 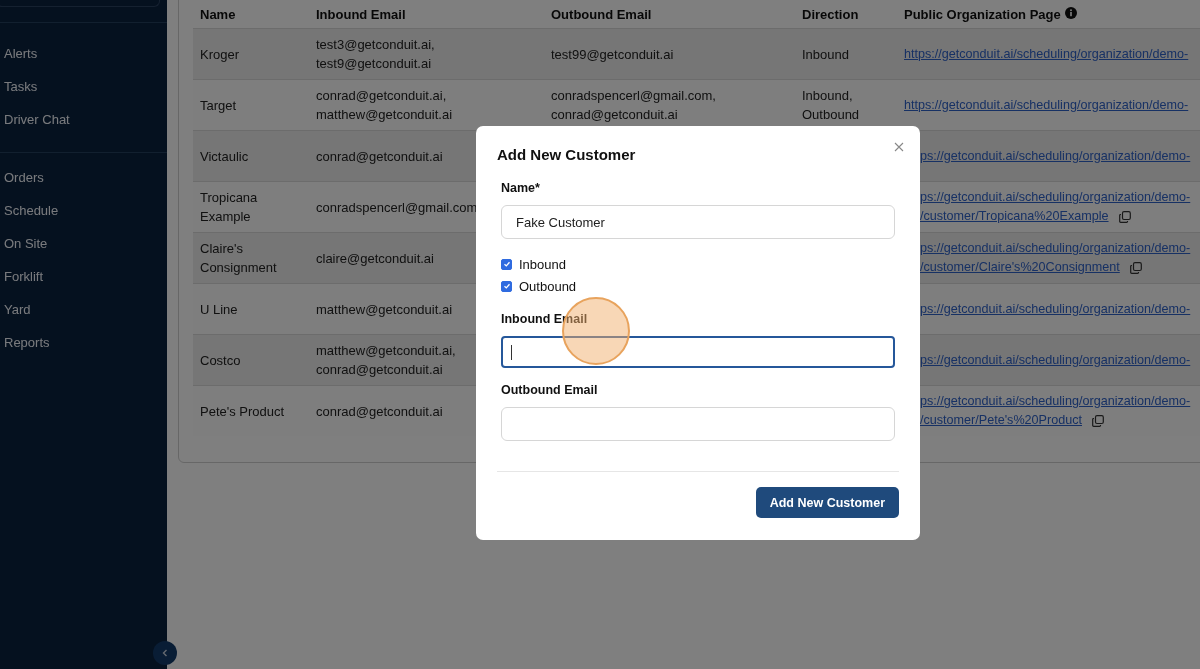 What do you see at coordinates (251, 309) in the screenshot?
I see `table-cell: U Line` at bounding box center [251, 309].